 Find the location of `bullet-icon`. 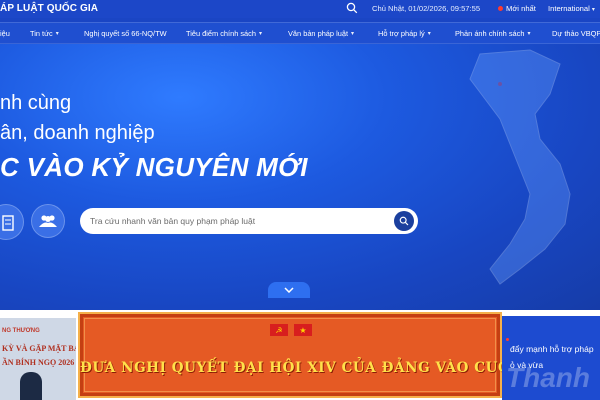

bullet-icon is located at coordinates (507, 339).